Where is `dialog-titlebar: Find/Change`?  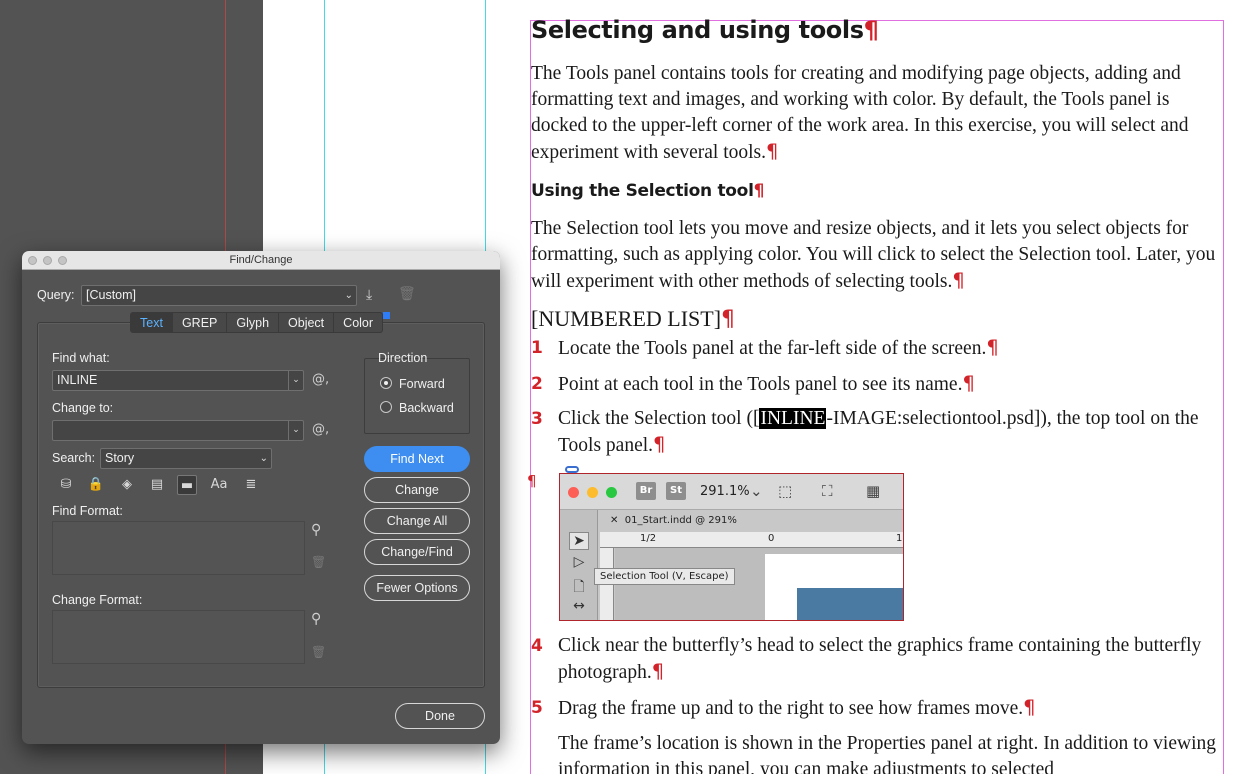 dialog-titlebar: Find/Change is located at coordinates (261, 260).